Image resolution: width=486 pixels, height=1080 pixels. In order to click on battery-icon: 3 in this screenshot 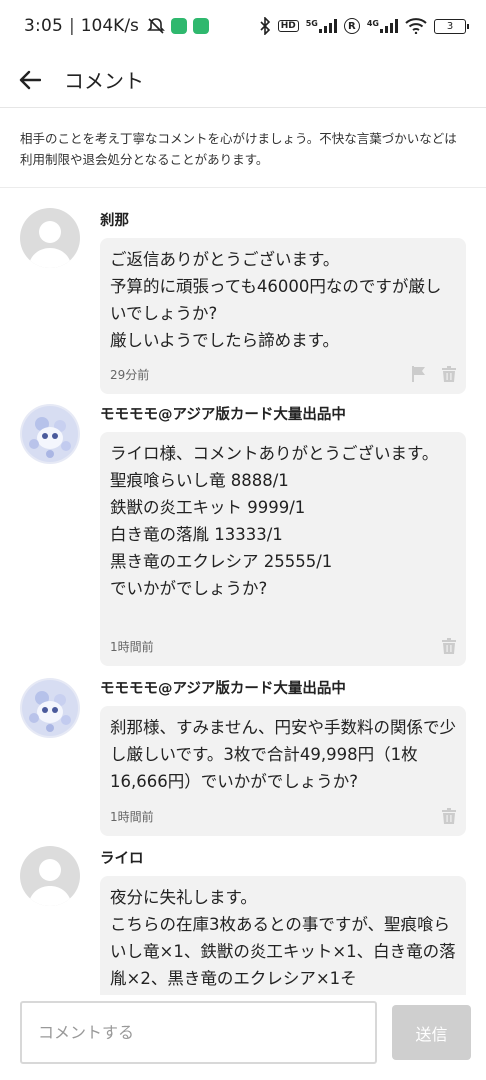, I will do `click(451, 26)`.